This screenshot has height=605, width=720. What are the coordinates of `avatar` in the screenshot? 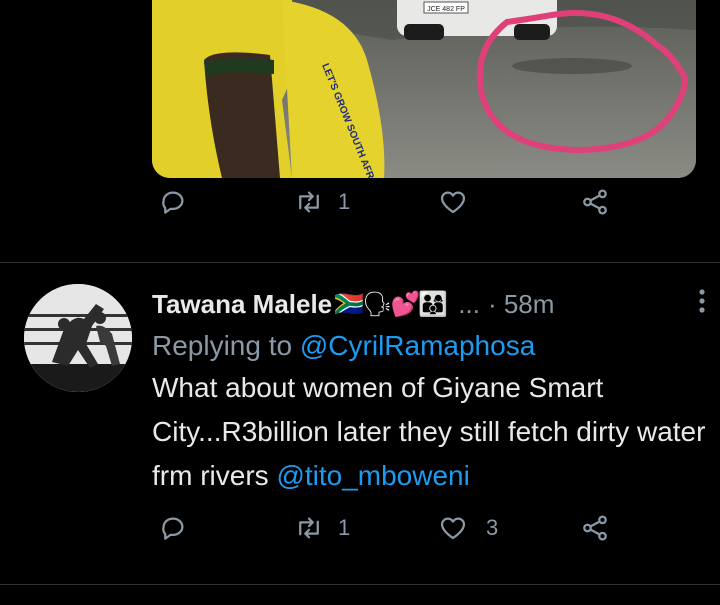 It's located at (78, 338).